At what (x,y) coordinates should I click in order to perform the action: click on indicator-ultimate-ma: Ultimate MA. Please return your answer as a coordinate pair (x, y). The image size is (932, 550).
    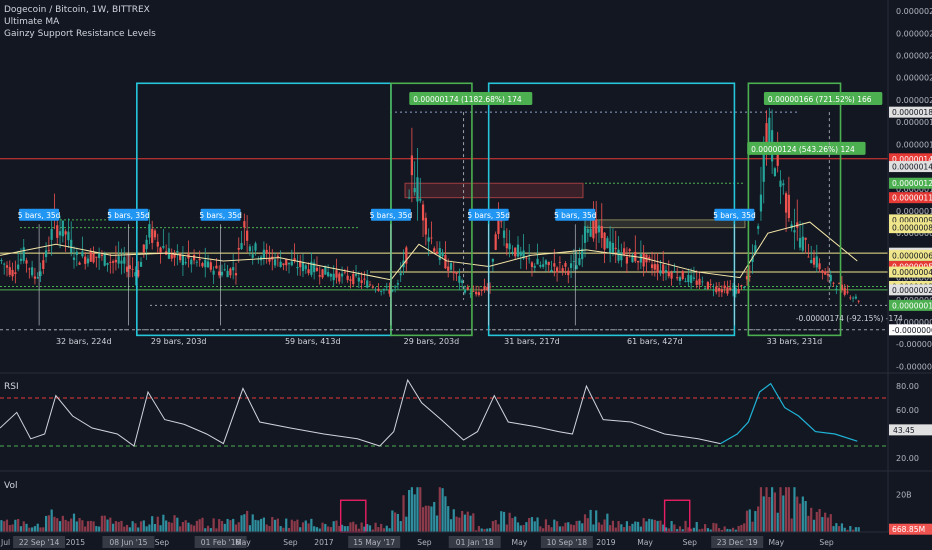
    Looking at the image, I should click on (80, 22).